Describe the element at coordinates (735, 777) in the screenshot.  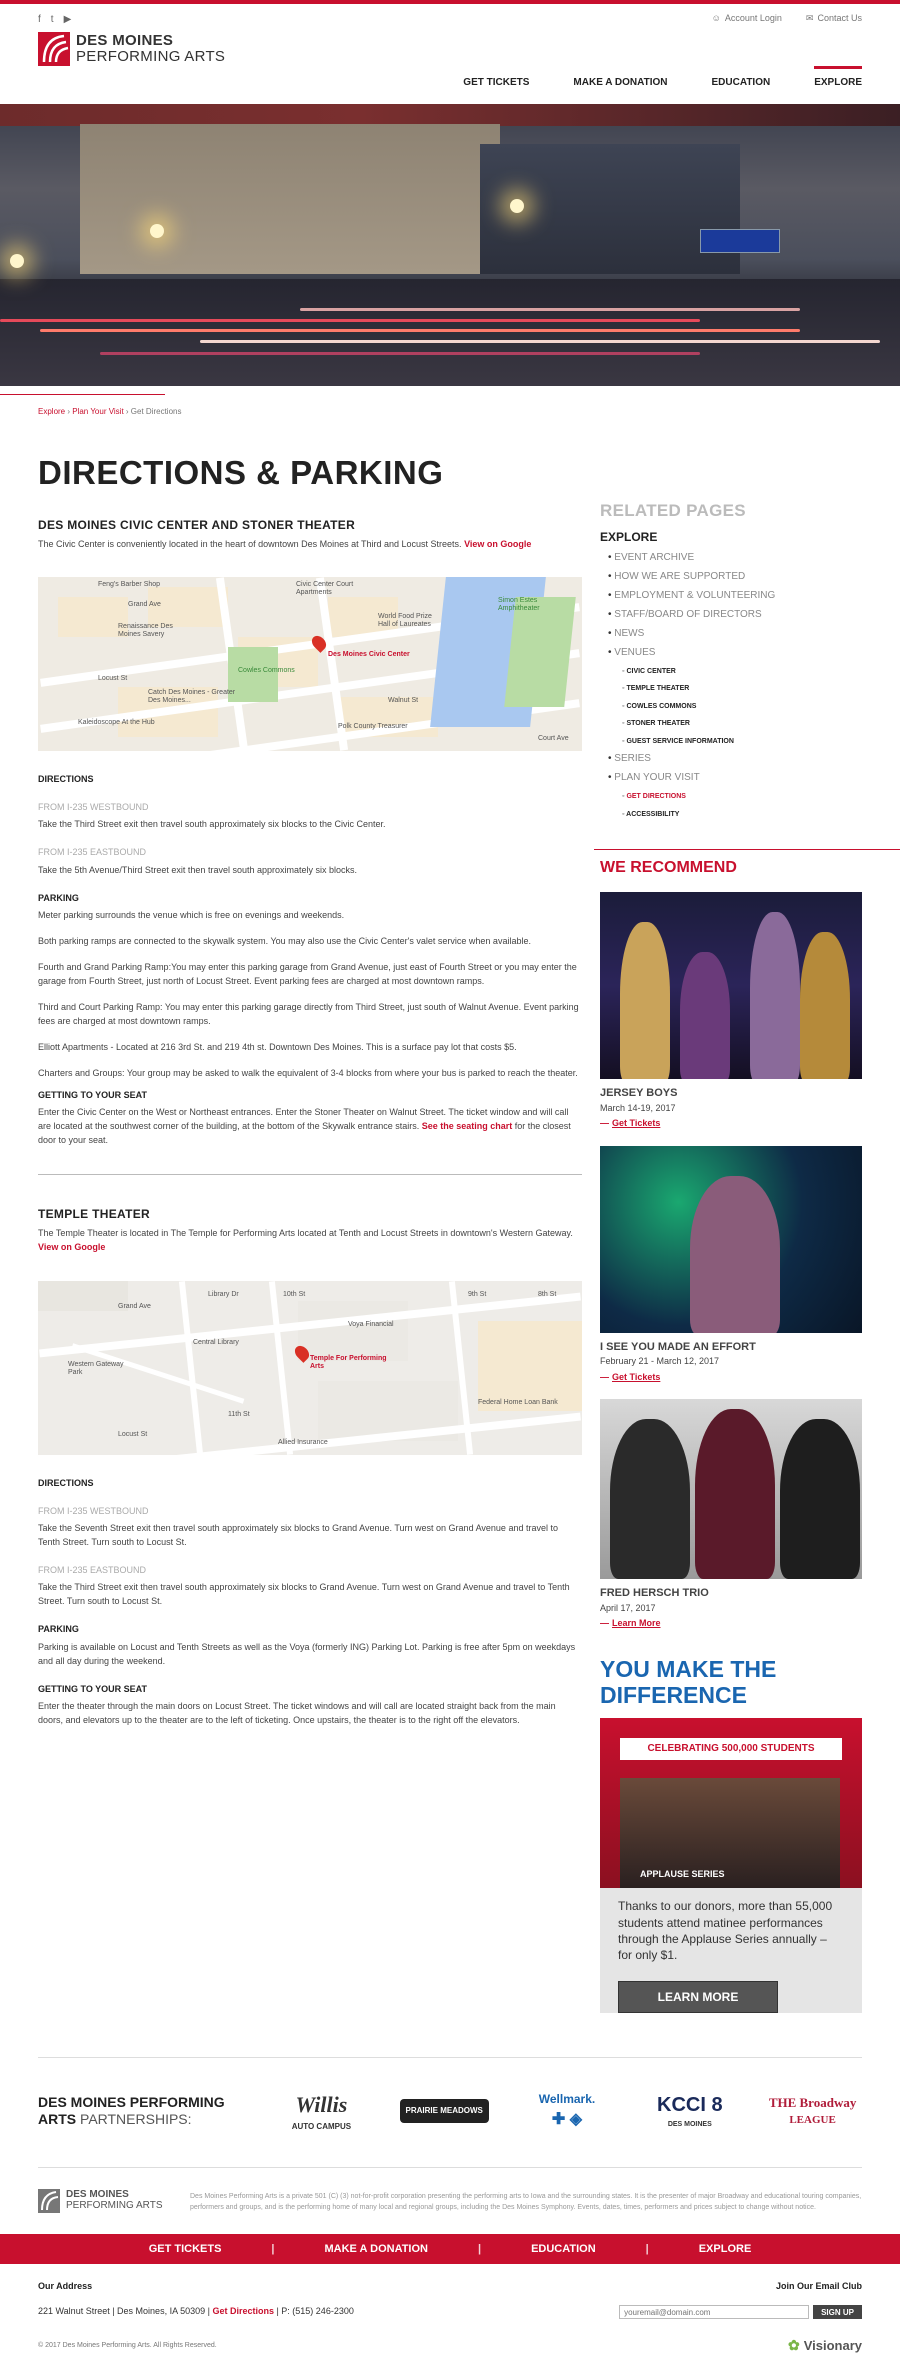
I see `sidebar-item-plan-your-visit: PLAN YOUR VISIT` at that location.